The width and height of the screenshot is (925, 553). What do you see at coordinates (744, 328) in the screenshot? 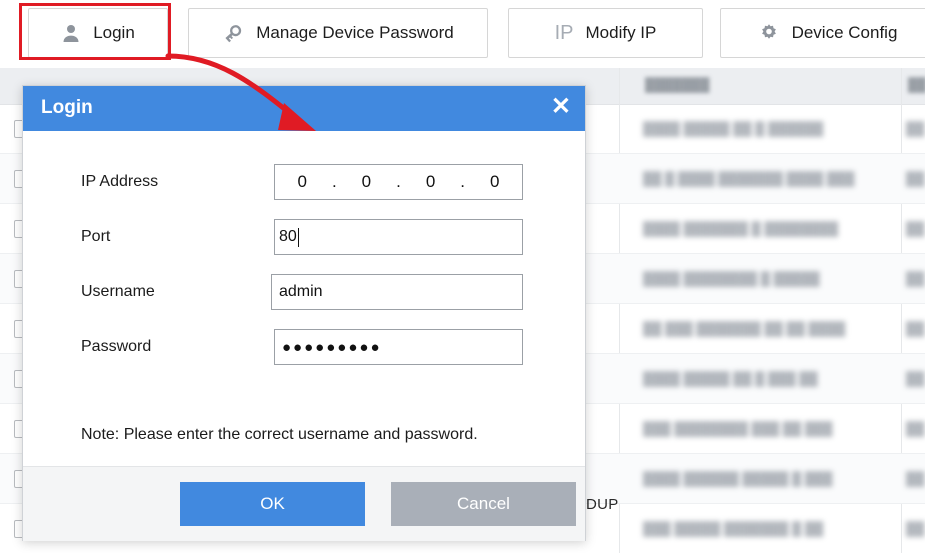
I see `table-cell: ██ ███ ███████ ██ ██ ████` at bounding box center [744, 328].